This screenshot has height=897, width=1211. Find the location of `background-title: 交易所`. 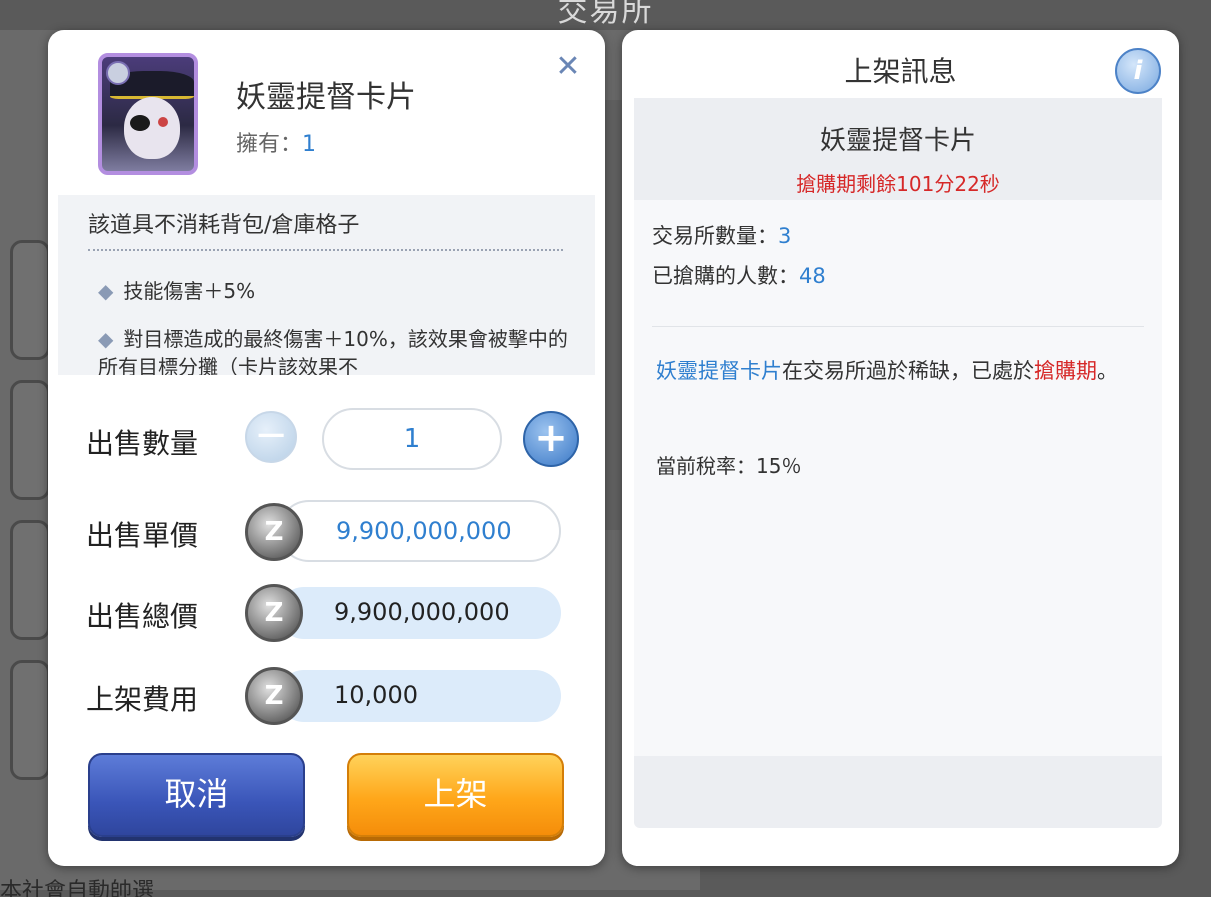

background-title: 交易所 is located at coordinates (605, 14).